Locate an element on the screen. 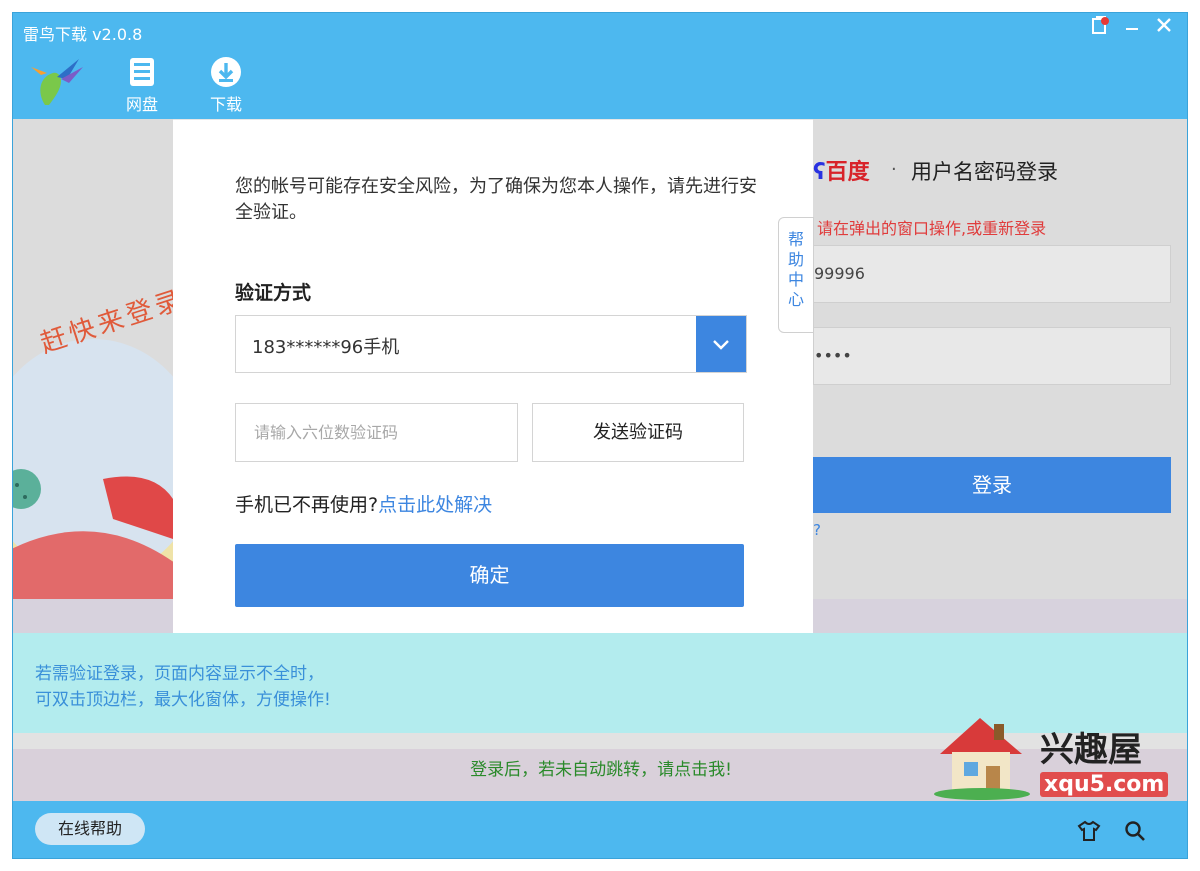 The height and width of the screenshot is (871, 1200). help-tab-char: 帮 is located at coordinates (795, 239).